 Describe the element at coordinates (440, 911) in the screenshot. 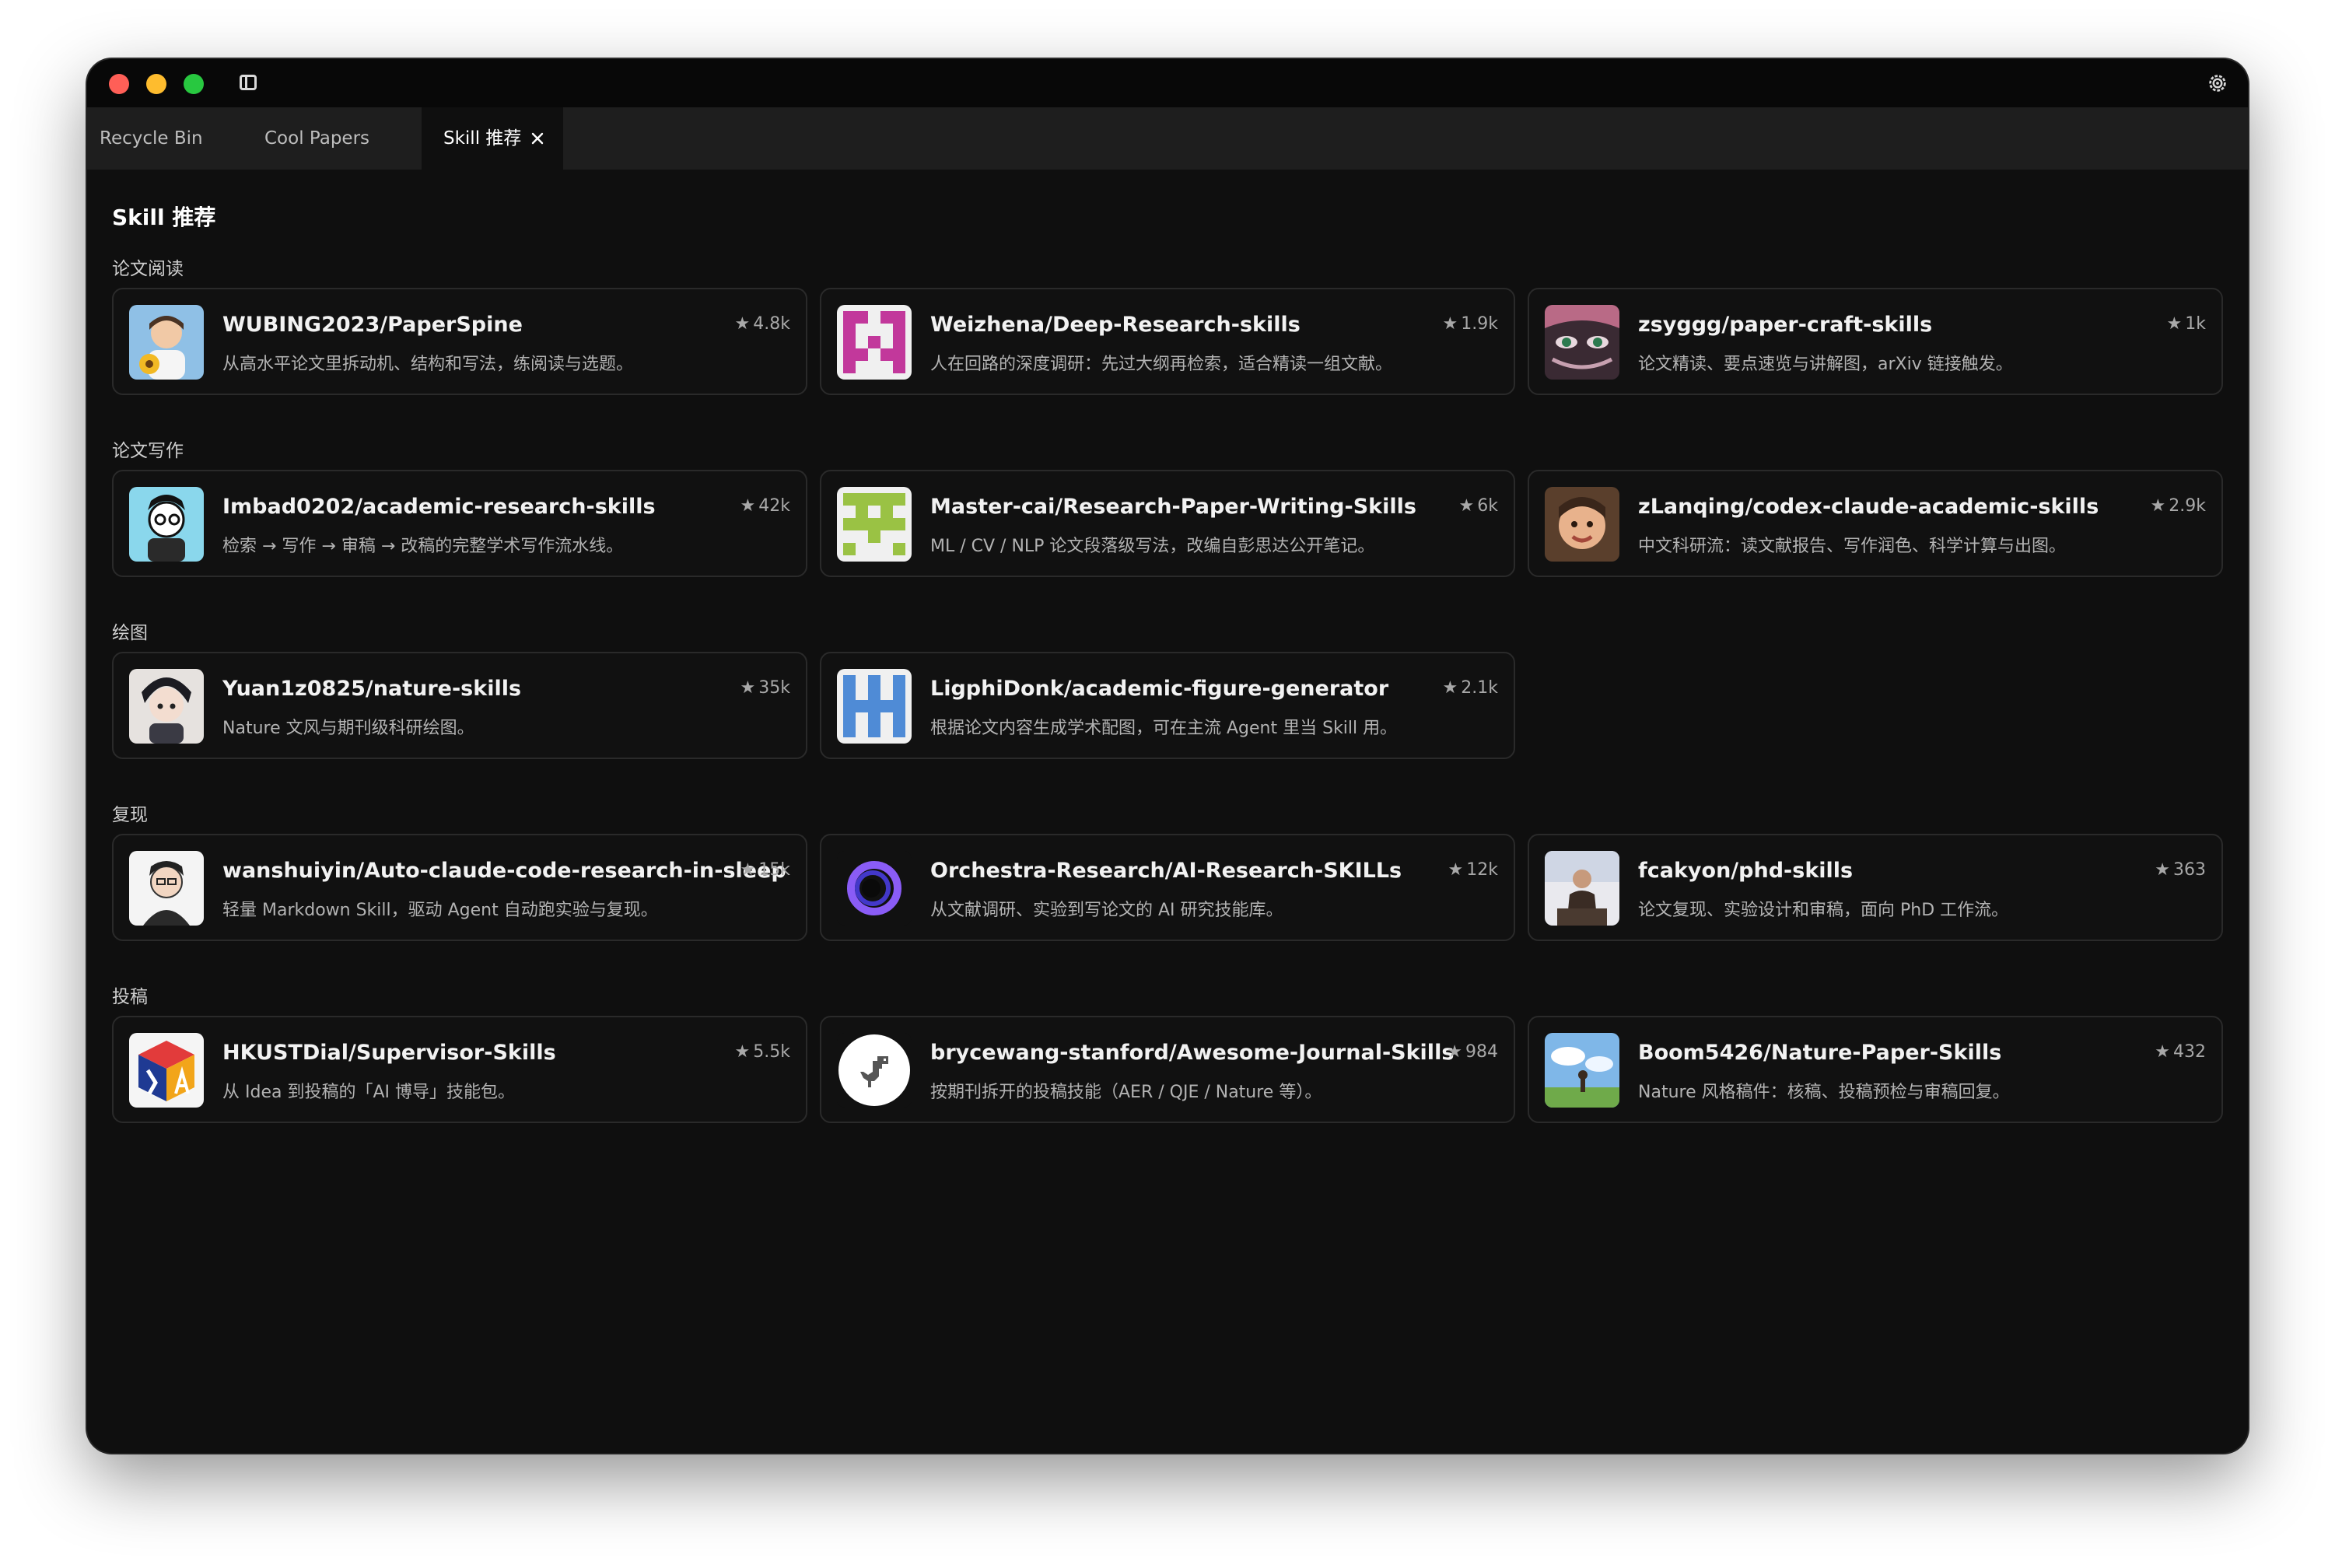

I see `skill-description: 轻量 Markdown Skill，驱动 Agent 自动跑实验与复现。` at that location.